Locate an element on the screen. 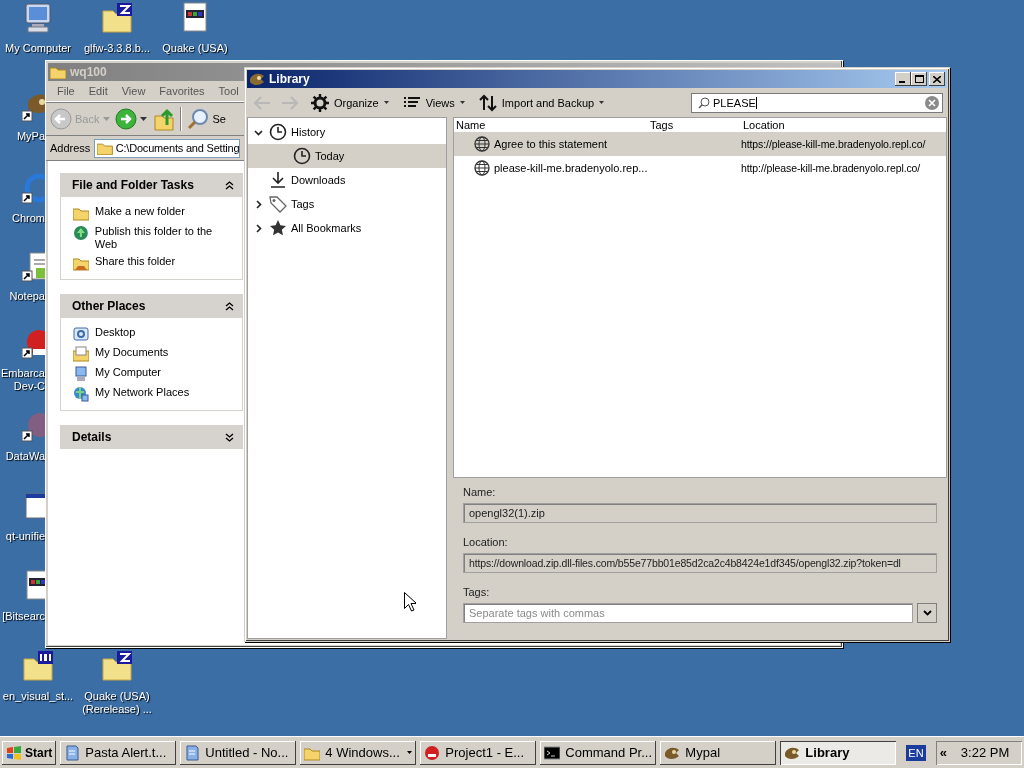  settings-icon is located at coordinates (320, 102).